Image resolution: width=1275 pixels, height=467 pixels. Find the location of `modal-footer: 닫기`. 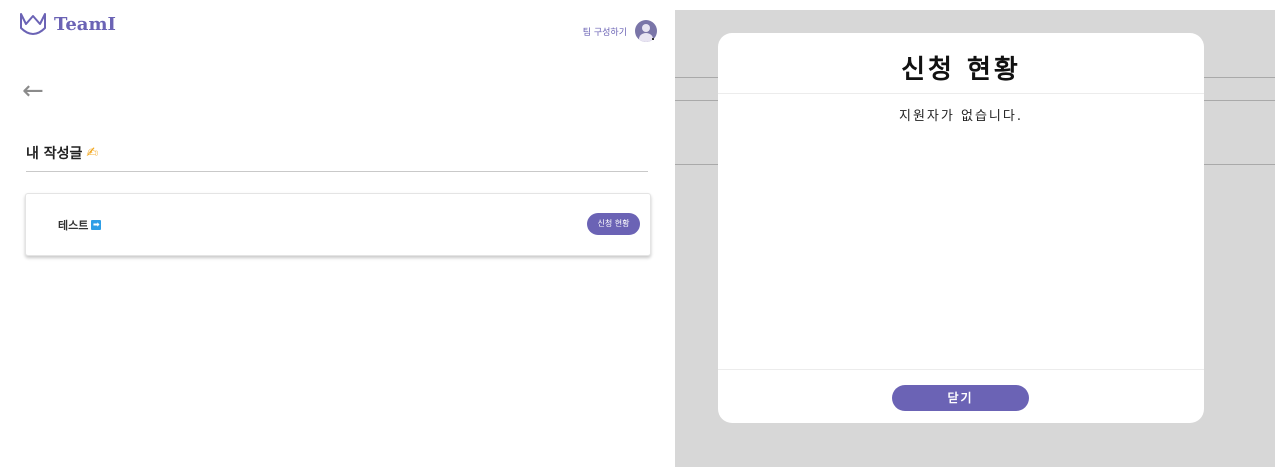

modal-footer: 닫기 is located at coordinates (961, 396).